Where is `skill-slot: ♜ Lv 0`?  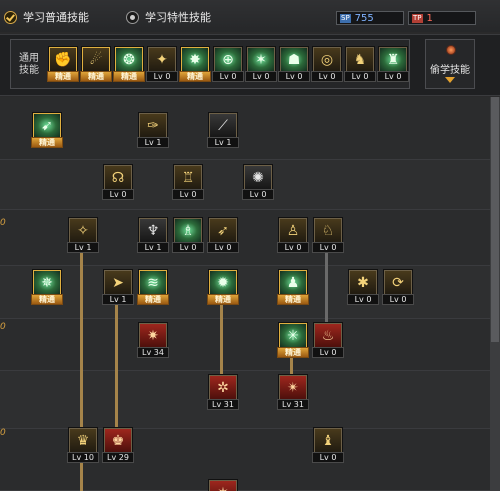 skill-slot: ♜ Lv 0 is located at coordinates (393, 64).